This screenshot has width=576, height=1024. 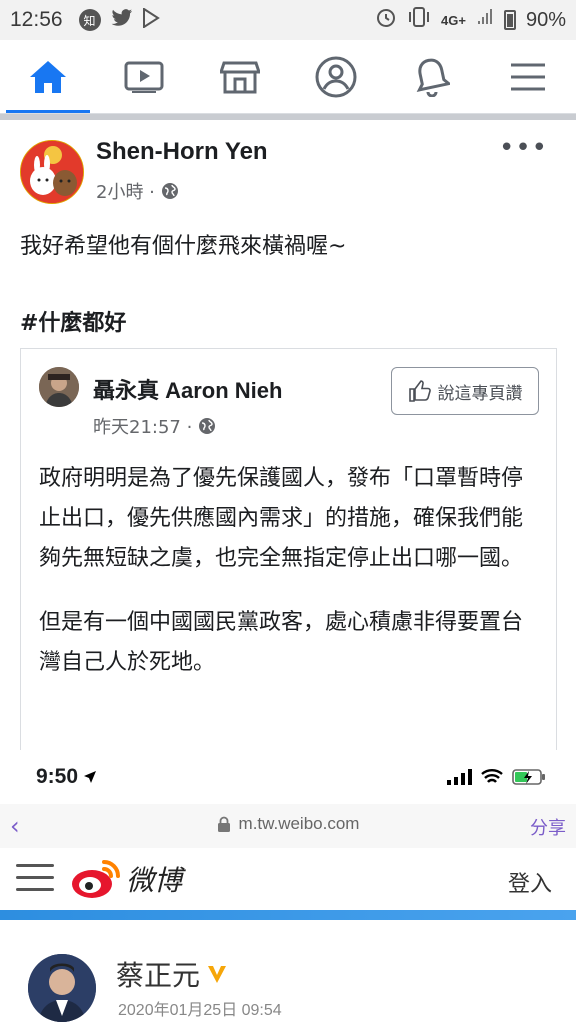 I want to click on watch-icon, so click(x=144, y=77).